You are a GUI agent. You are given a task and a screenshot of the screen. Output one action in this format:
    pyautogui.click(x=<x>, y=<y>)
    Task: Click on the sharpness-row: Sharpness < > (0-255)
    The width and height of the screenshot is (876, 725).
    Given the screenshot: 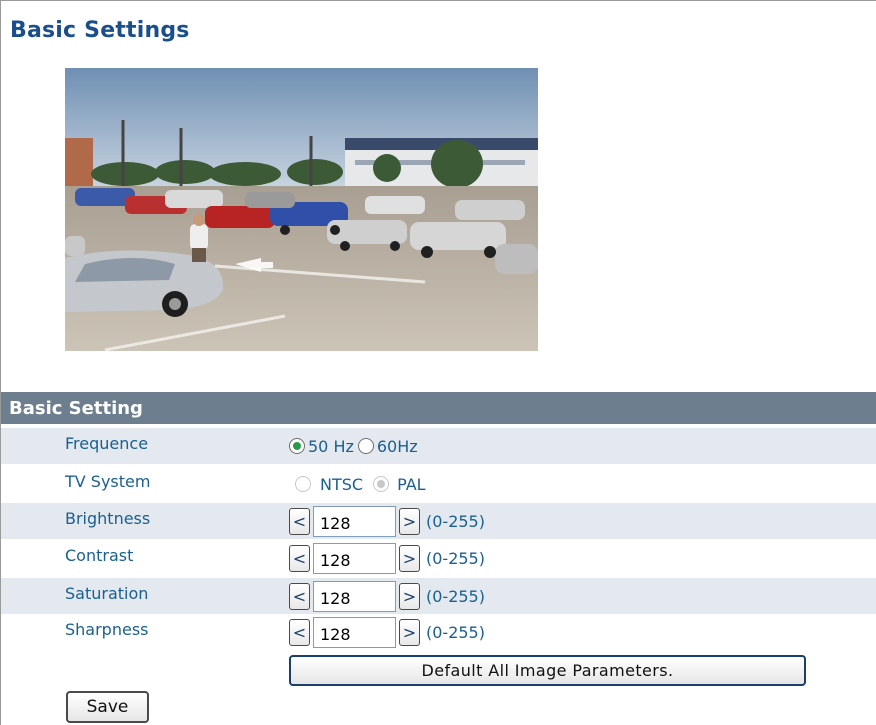 What is the action you would take?
    pyautogui.click(x=438, y=632)
    